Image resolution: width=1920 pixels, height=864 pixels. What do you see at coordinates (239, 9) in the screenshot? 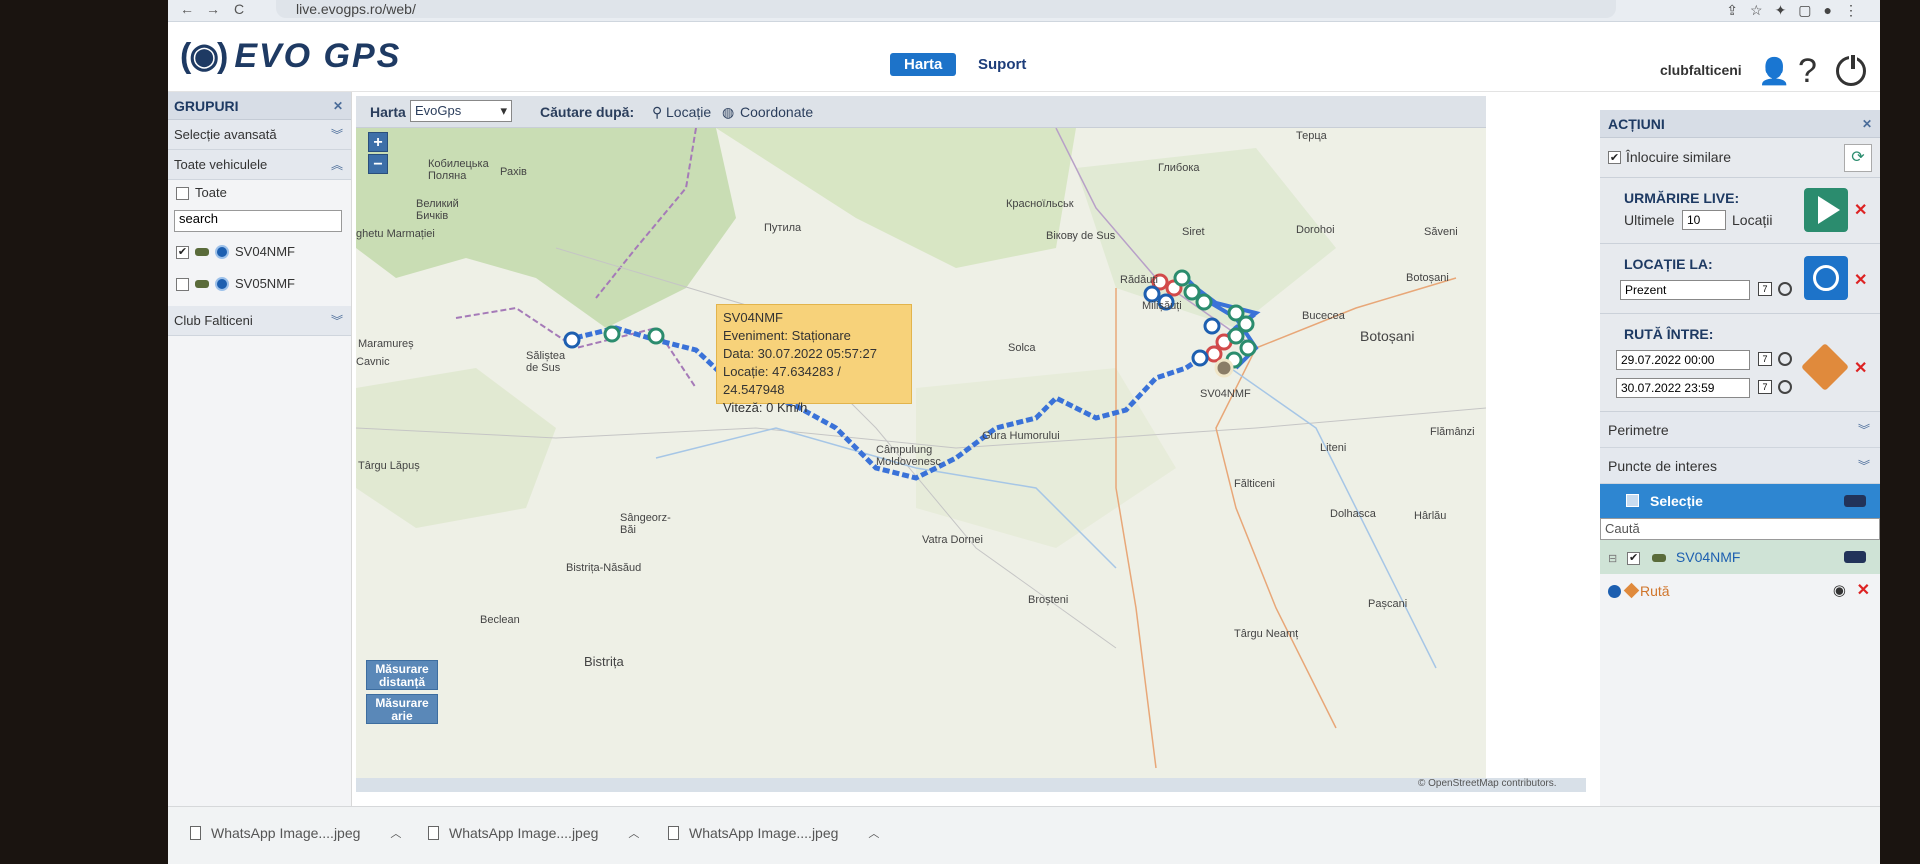
I see `reload-icon: C` at bounding box center [239, 9].